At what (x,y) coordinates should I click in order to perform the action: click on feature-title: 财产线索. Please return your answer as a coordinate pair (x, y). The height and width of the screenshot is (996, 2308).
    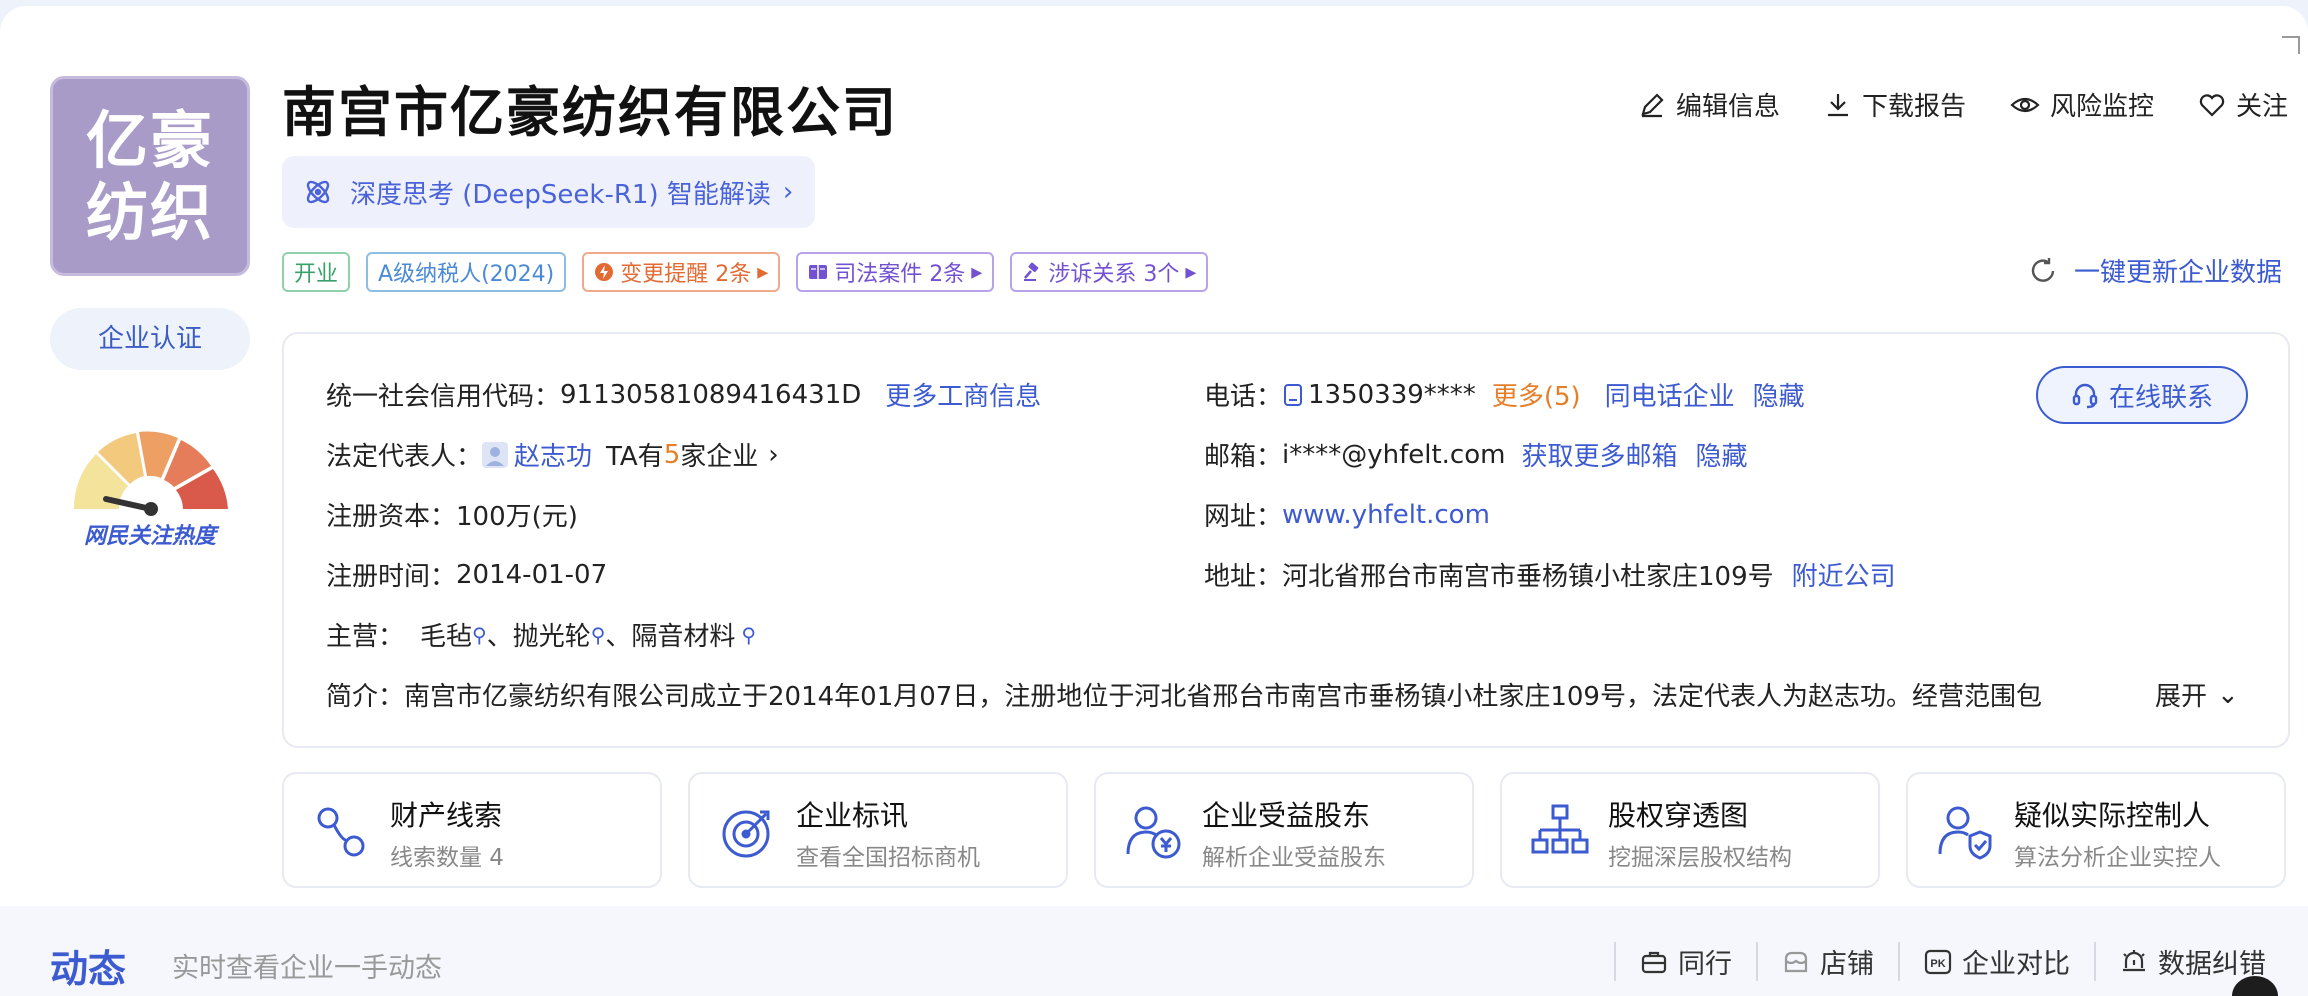
    Looking at the image, I should click on (446, 815).